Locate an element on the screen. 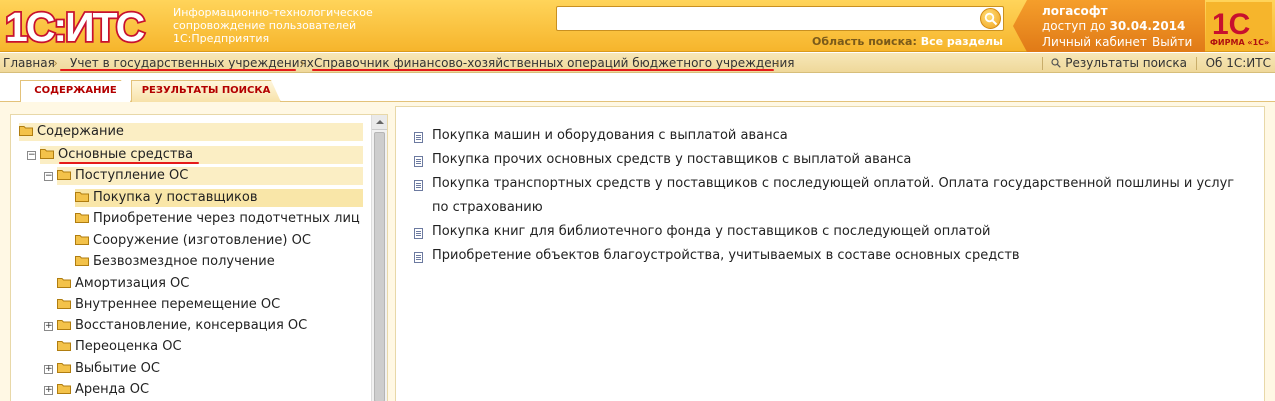 This screenshot has width=1275, height=401. itc-logo: 1С:ИТС is located at coordinates (84, 25).